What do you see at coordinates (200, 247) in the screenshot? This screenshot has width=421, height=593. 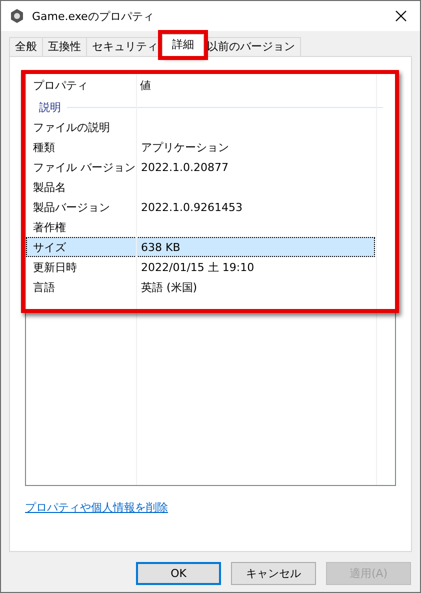 I see `property-row: サイズ 638 KB` at bounding box center [200, 247].